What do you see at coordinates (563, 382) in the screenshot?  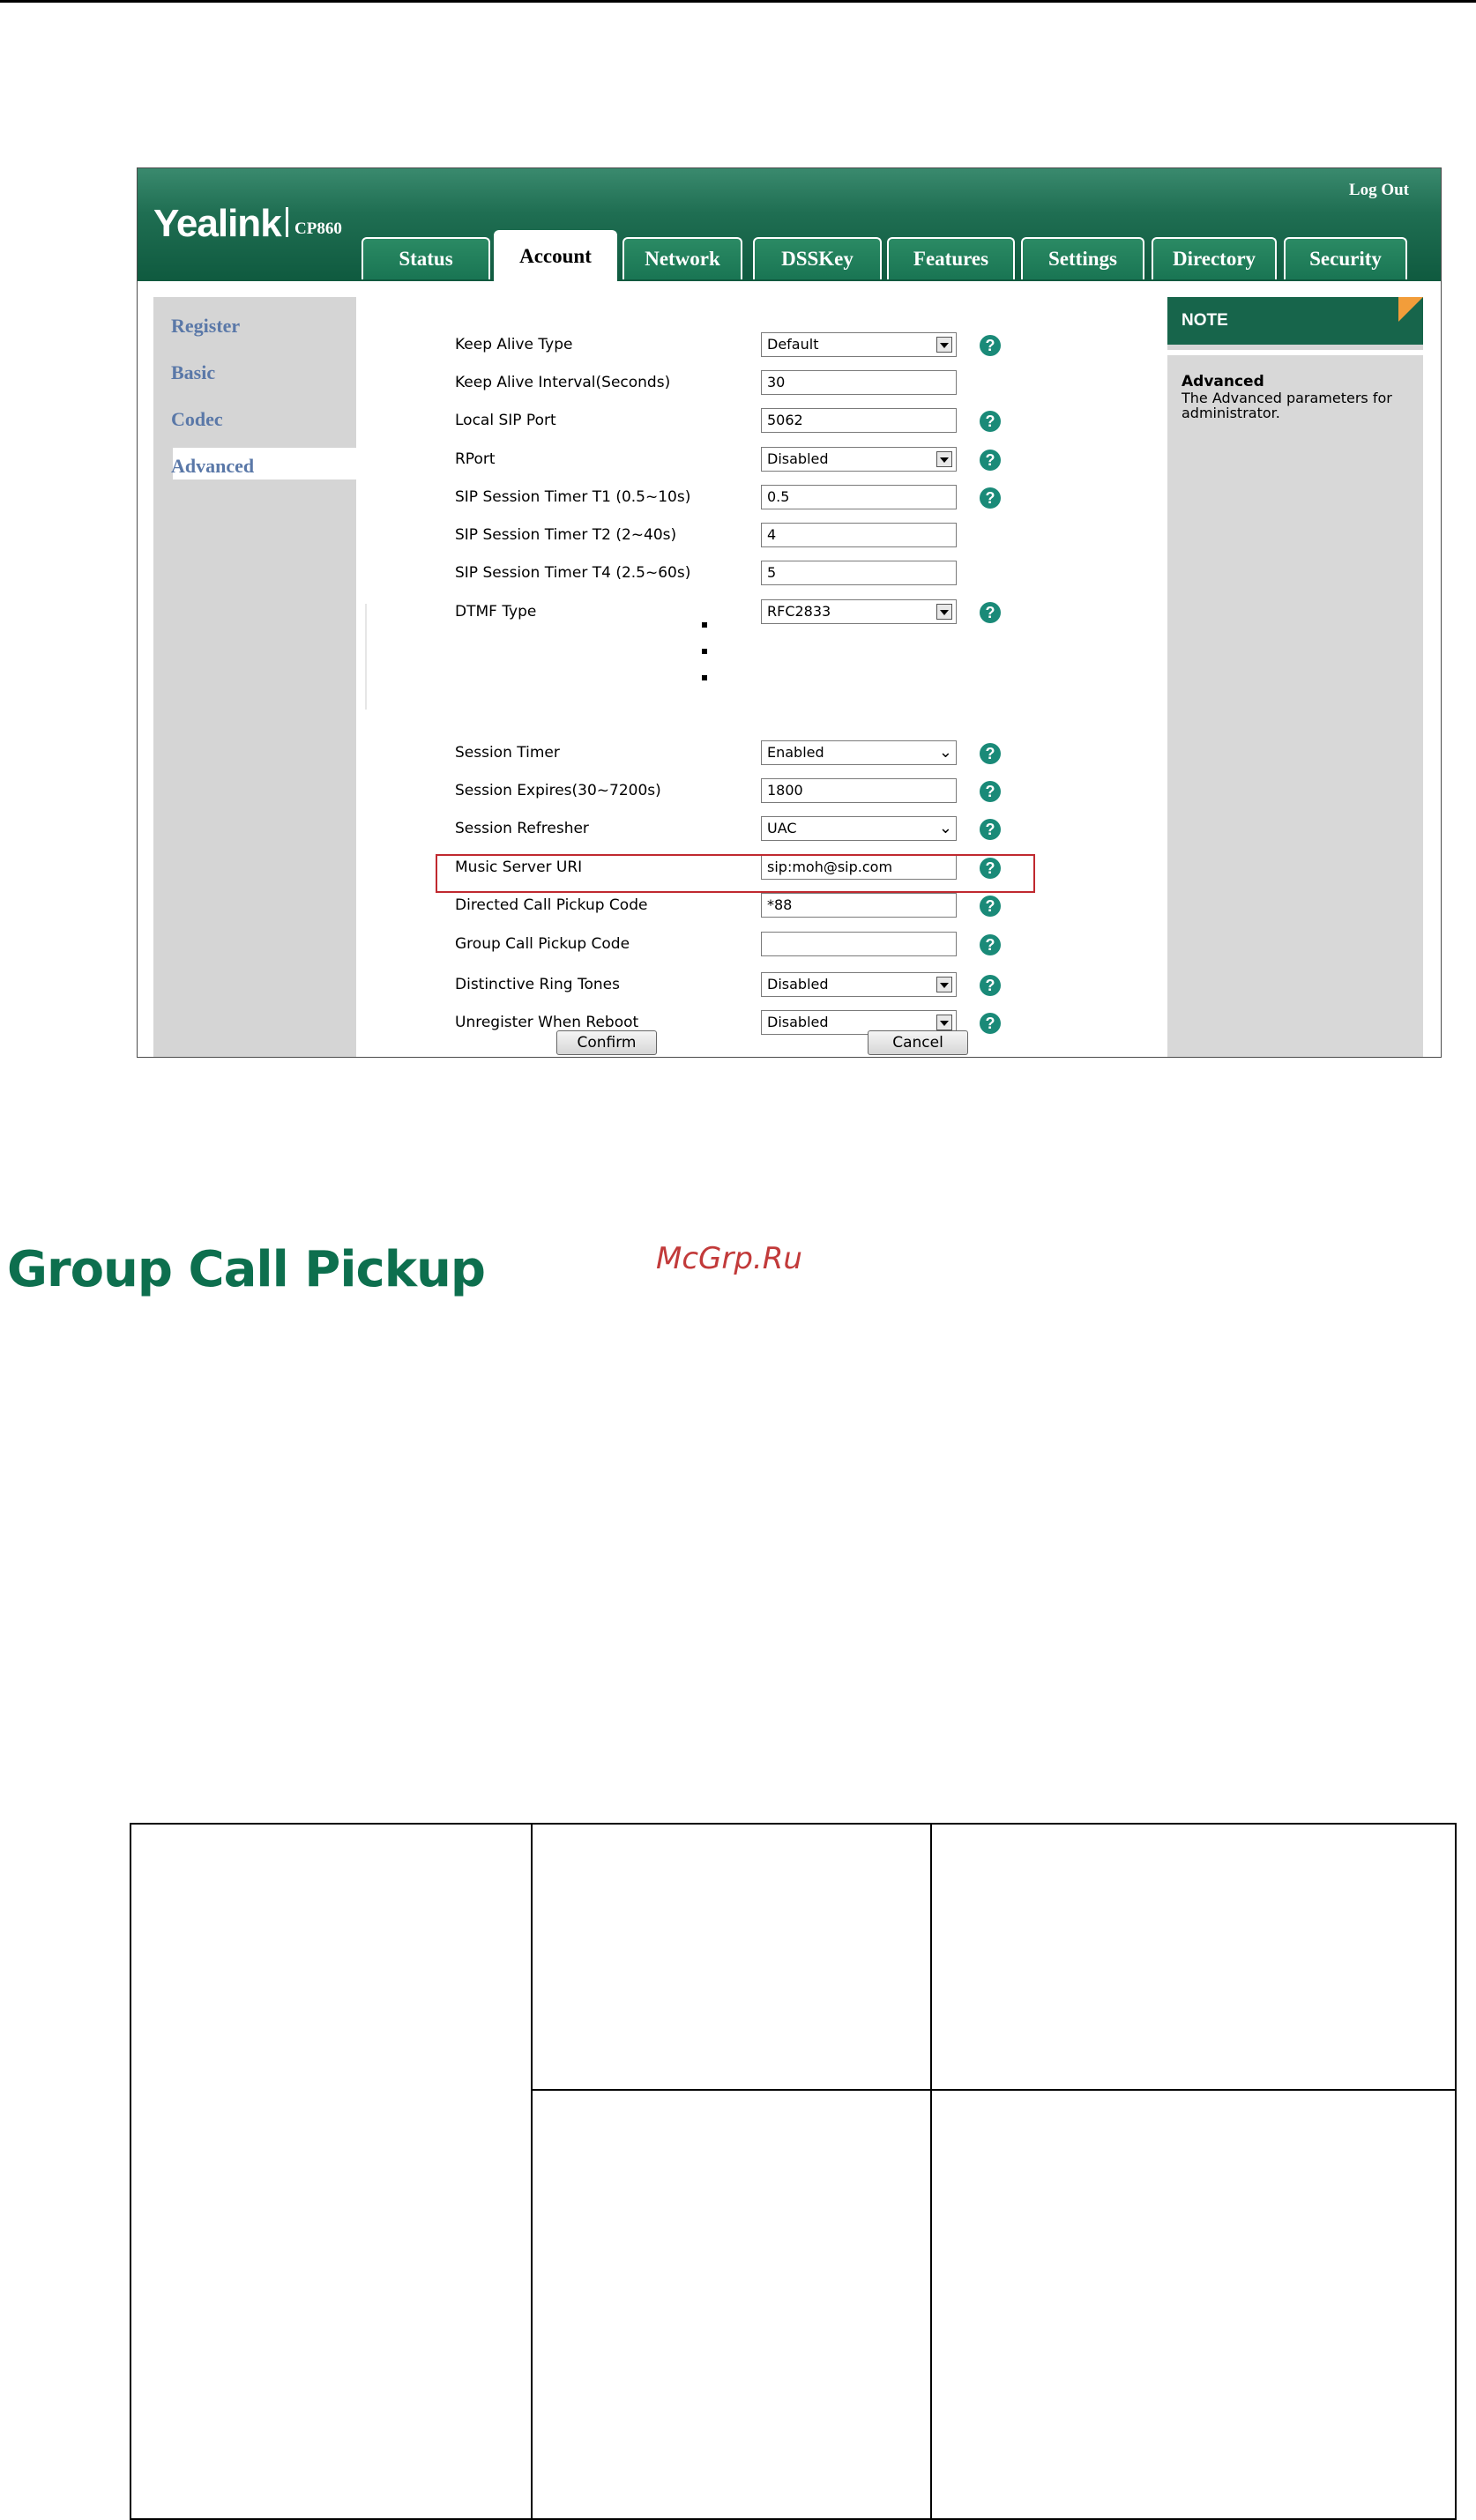 I see `setting-label: Keep Alive Interval(Seconds)` at bounding box center [563, 382].